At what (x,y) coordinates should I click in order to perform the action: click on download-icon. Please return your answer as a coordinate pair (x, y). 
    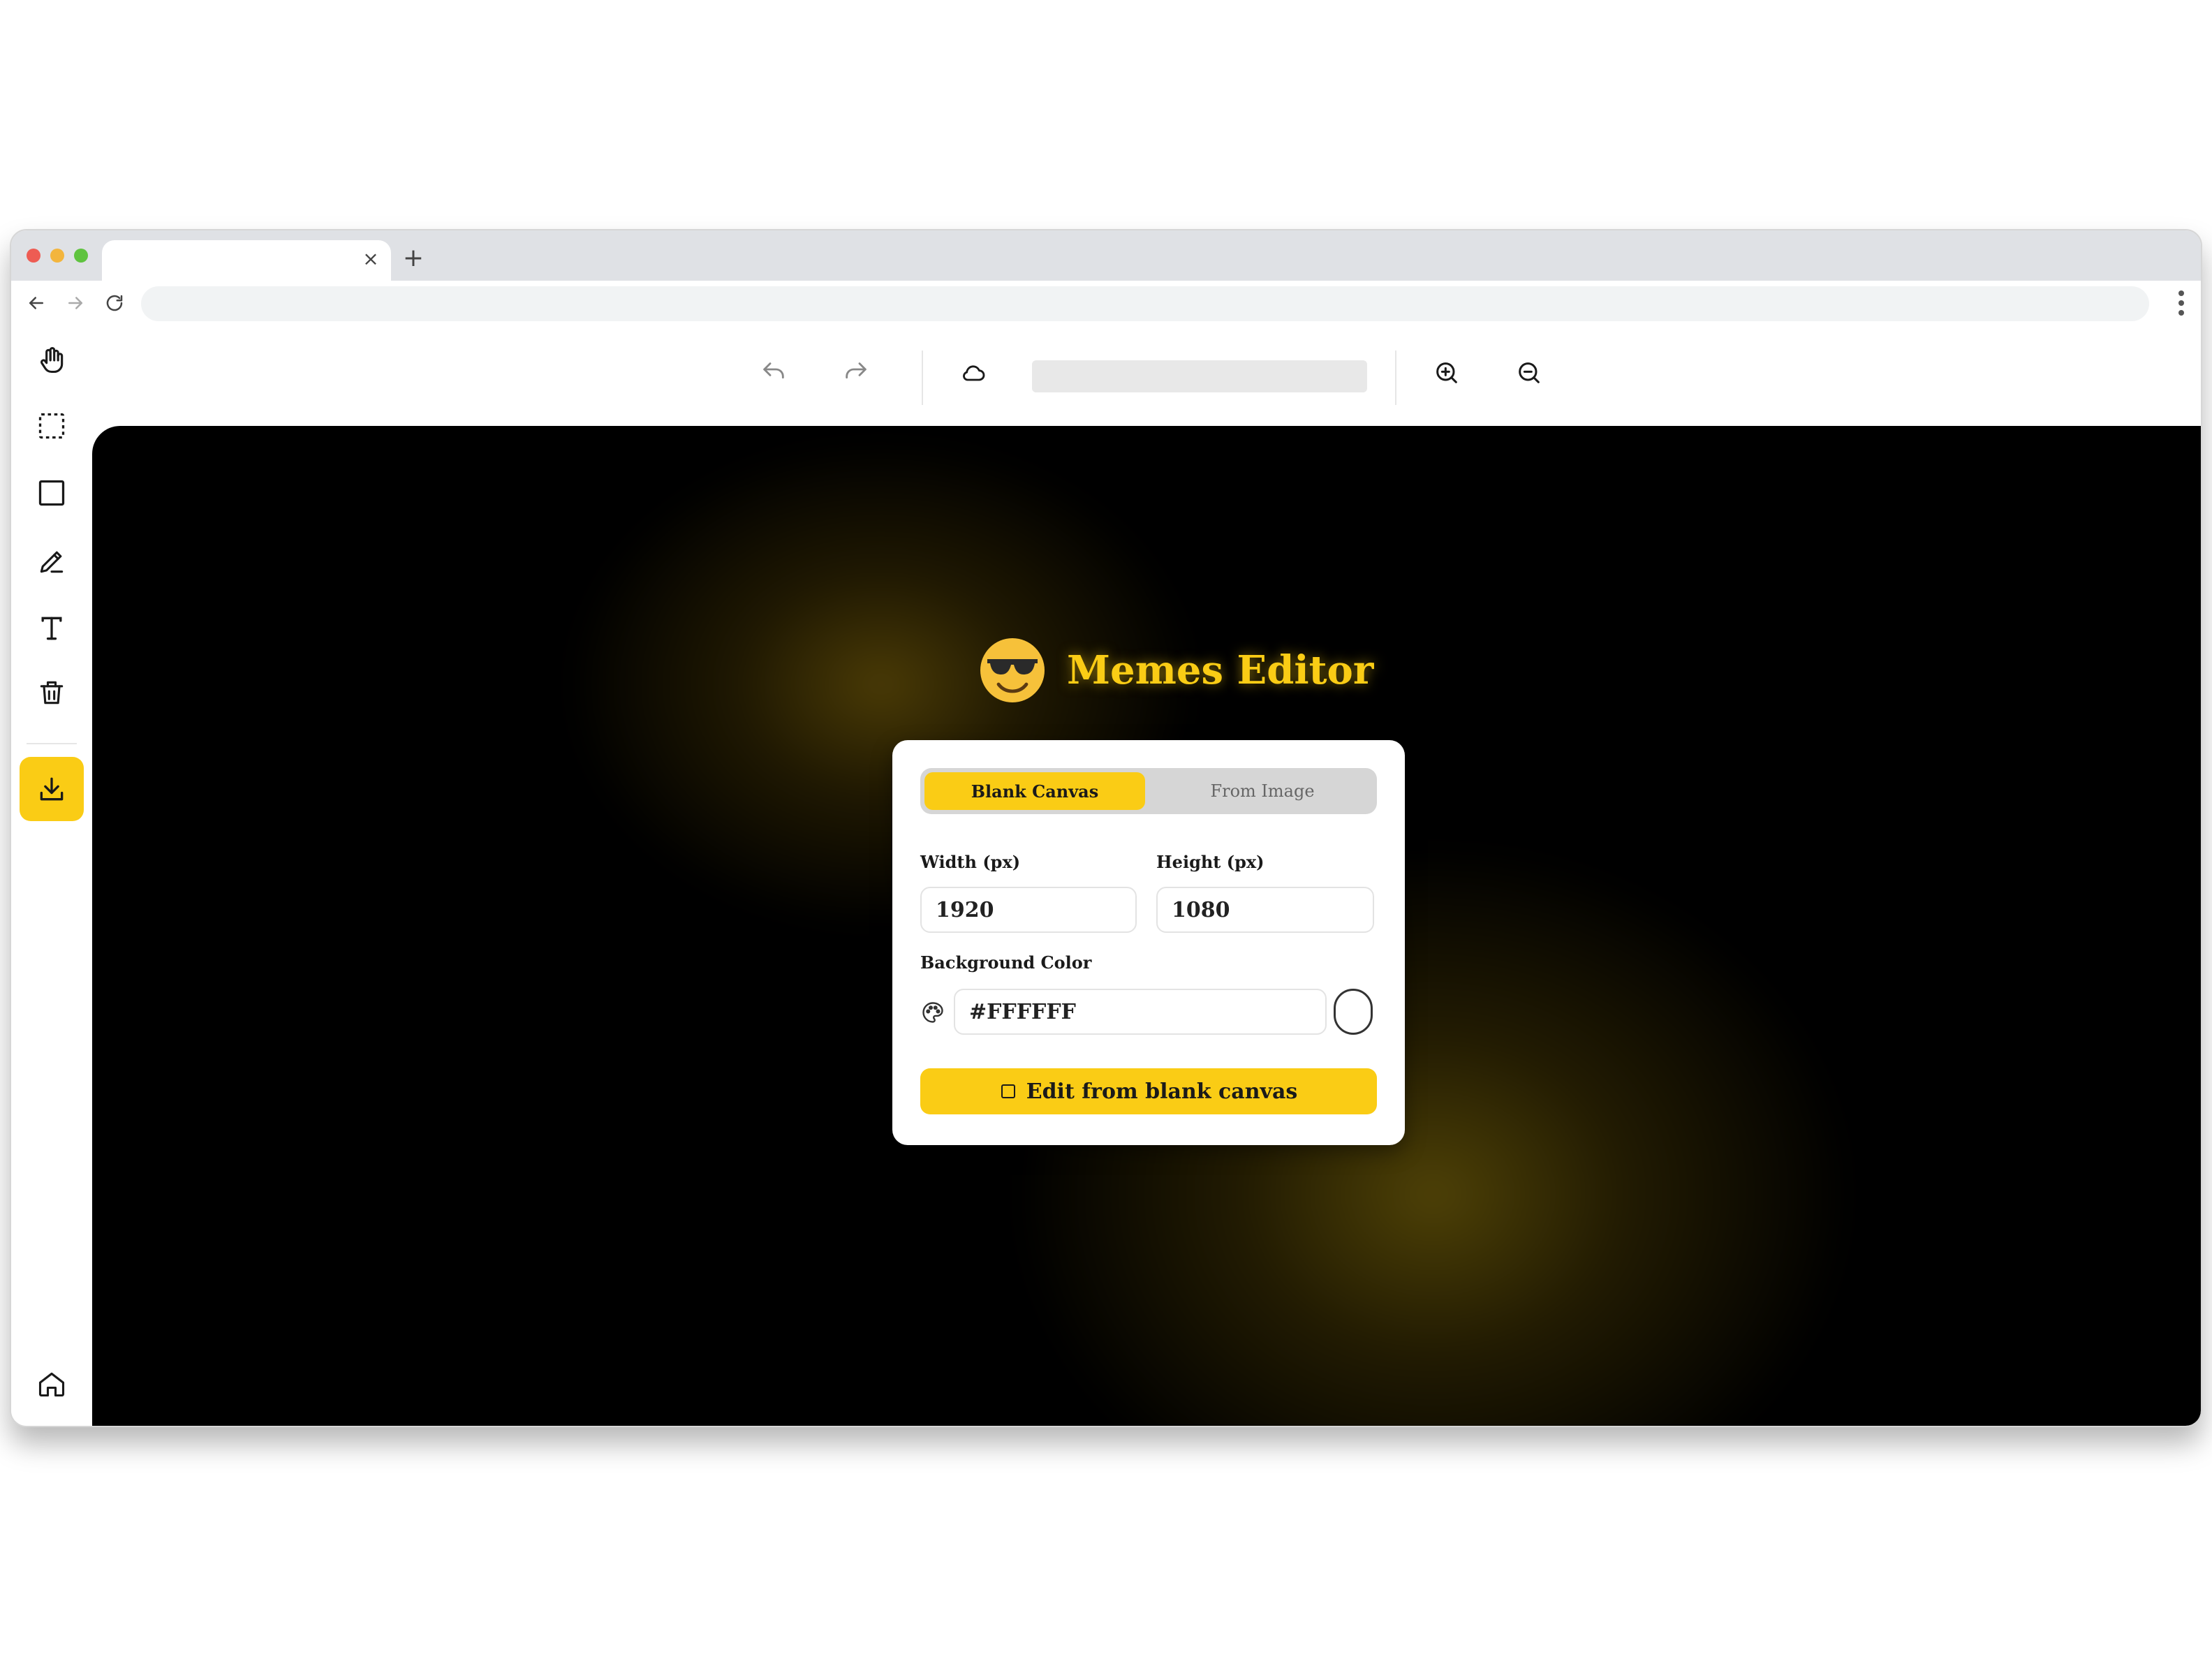
    Looking at the image, I should click on (52, 789).